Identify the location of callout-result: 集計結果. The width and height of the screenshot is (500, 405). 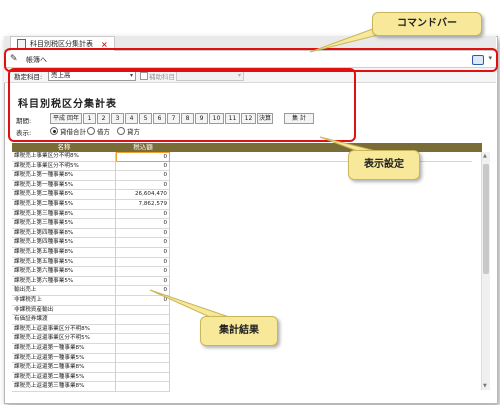
(239, 331).